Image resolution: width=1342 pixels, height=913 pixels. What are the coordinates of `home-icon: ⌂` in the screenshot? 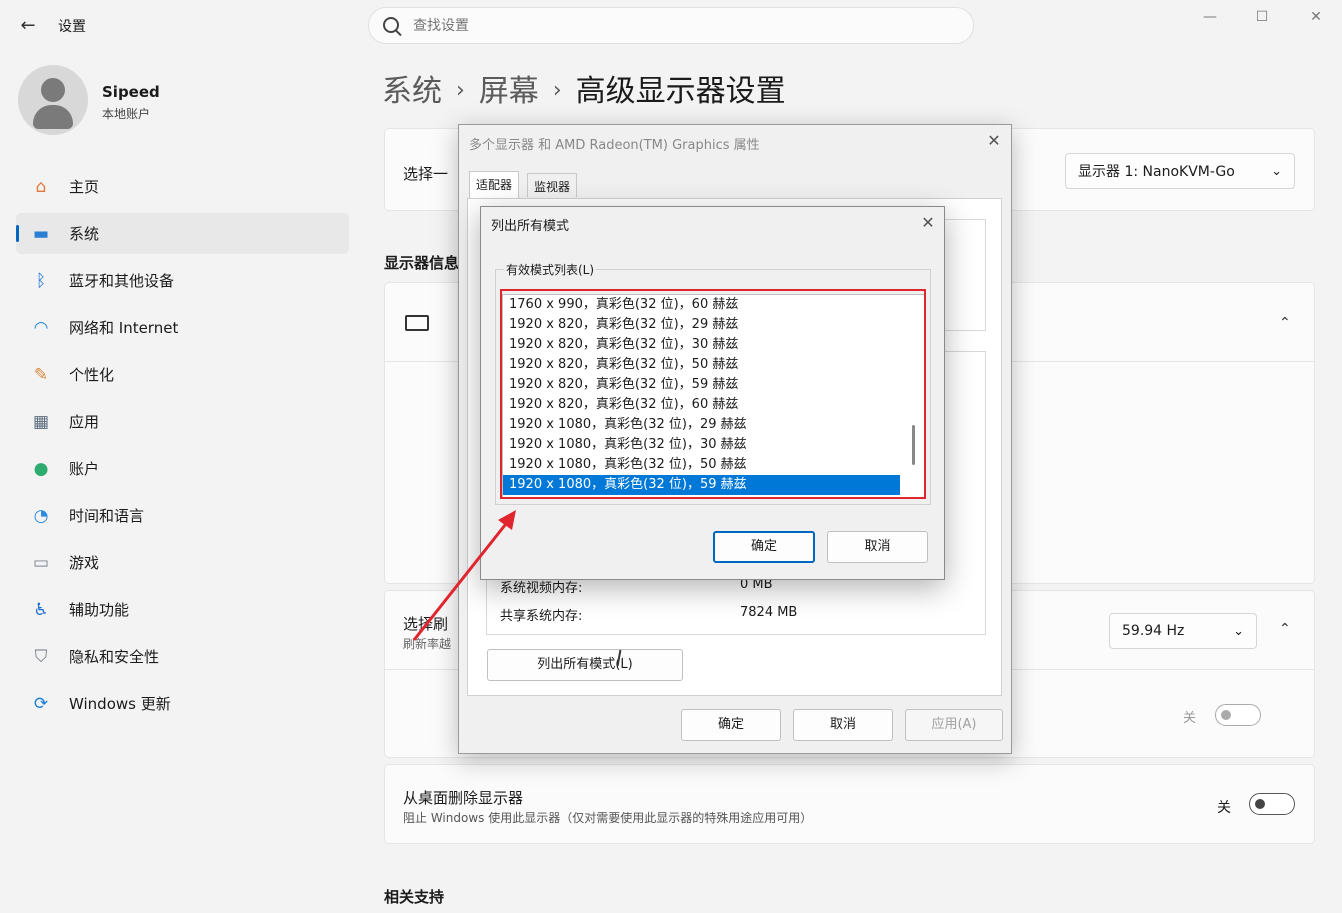 It's located at (41, 186).